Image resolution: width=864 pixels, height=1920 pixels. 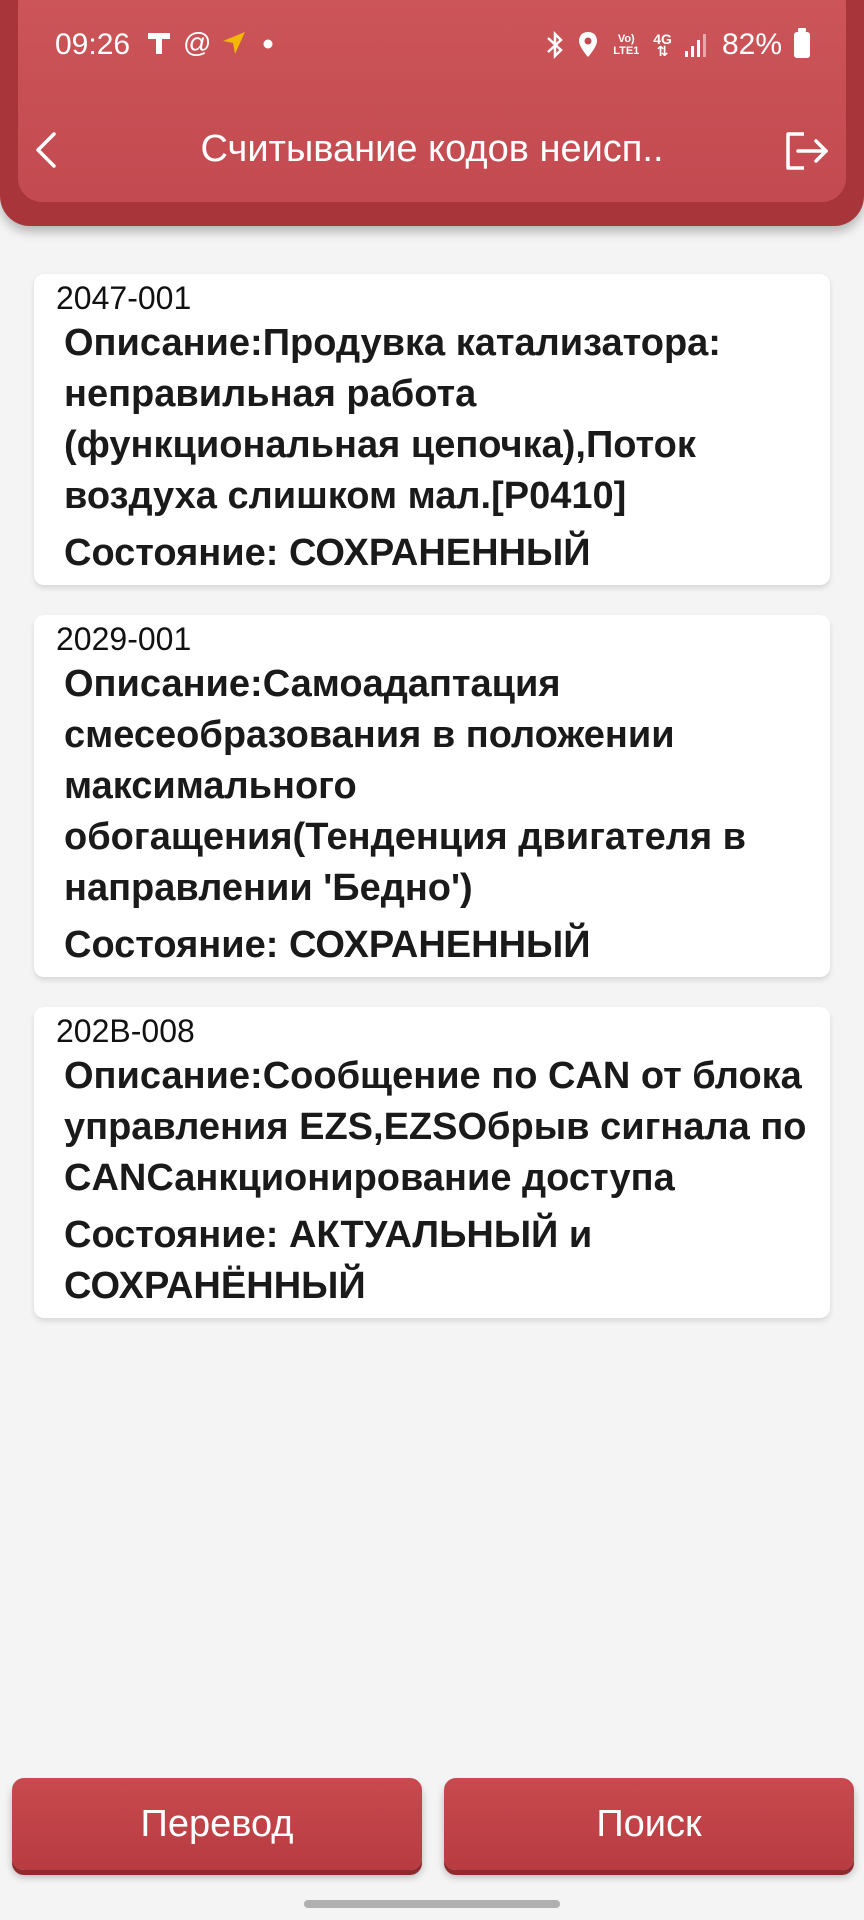 What do you see at coordinates (662, 51) in the screenshot?
I see `data-arrows-icon: ⇅` at bounding box center [662, 51].